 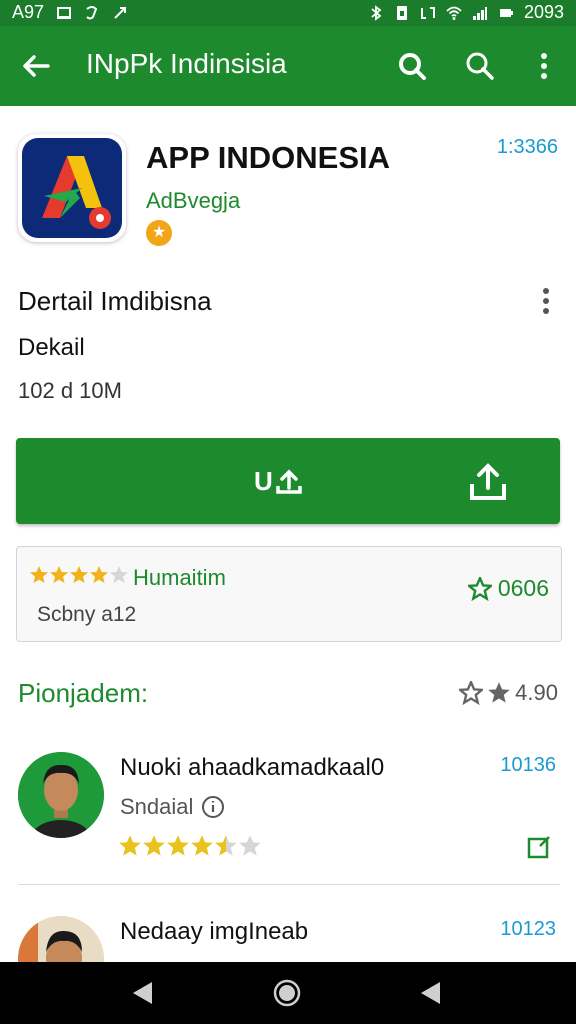 I want to click on app-name: APP INDONESIA, so click(x=268, y=157).